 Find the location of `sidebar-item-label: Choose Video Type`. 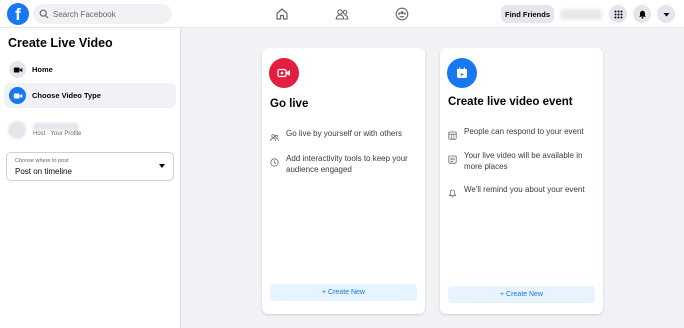

sidebar-item-label: Choose Video Type is located at coordinates (66, 95).